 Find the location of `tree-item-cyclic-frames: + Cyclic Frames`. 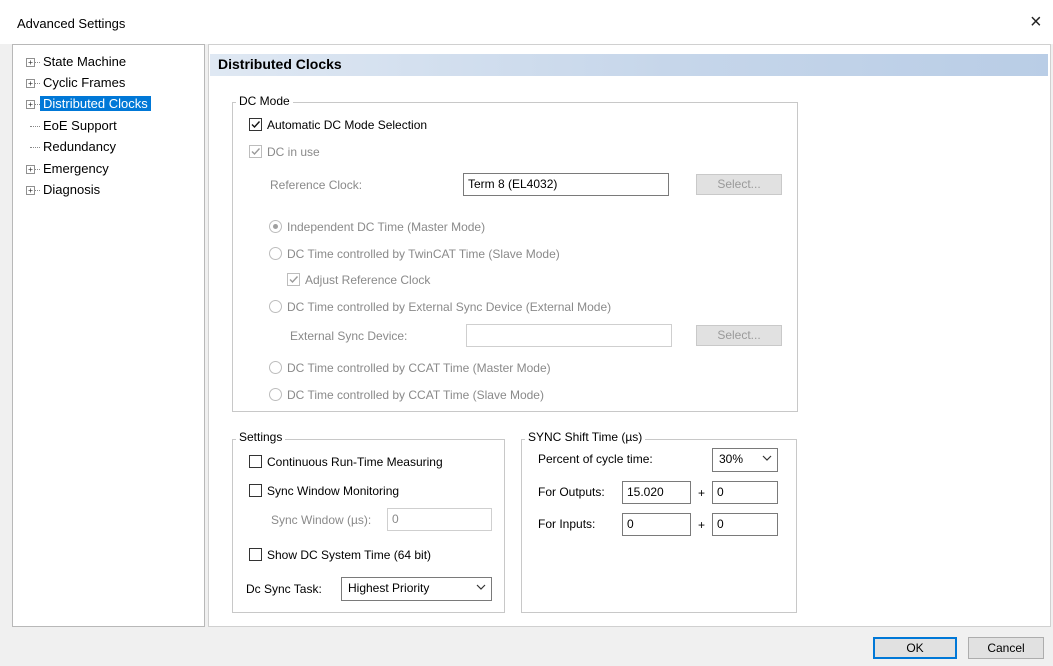

tree-item-cyclic-frames: + Cyclic Frames is located at coordinates (77, 83).